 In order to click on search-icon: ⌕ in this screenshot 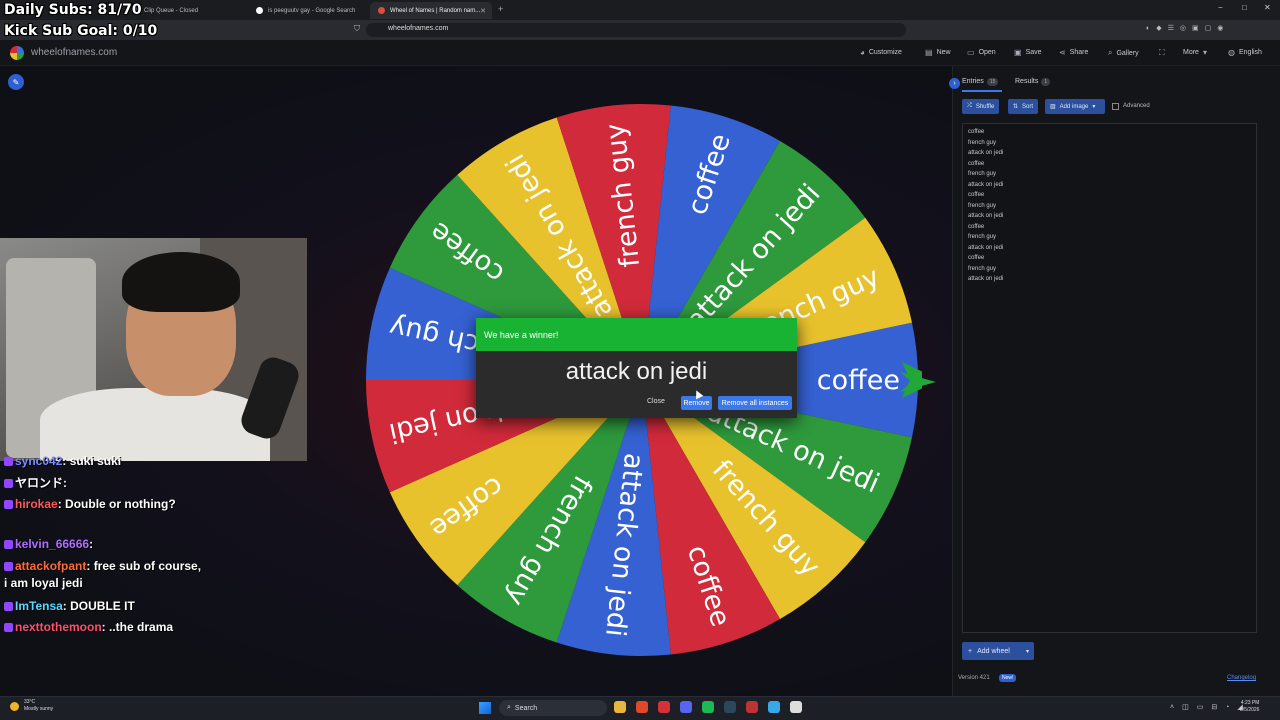, I will do `click(1110, 52)`.